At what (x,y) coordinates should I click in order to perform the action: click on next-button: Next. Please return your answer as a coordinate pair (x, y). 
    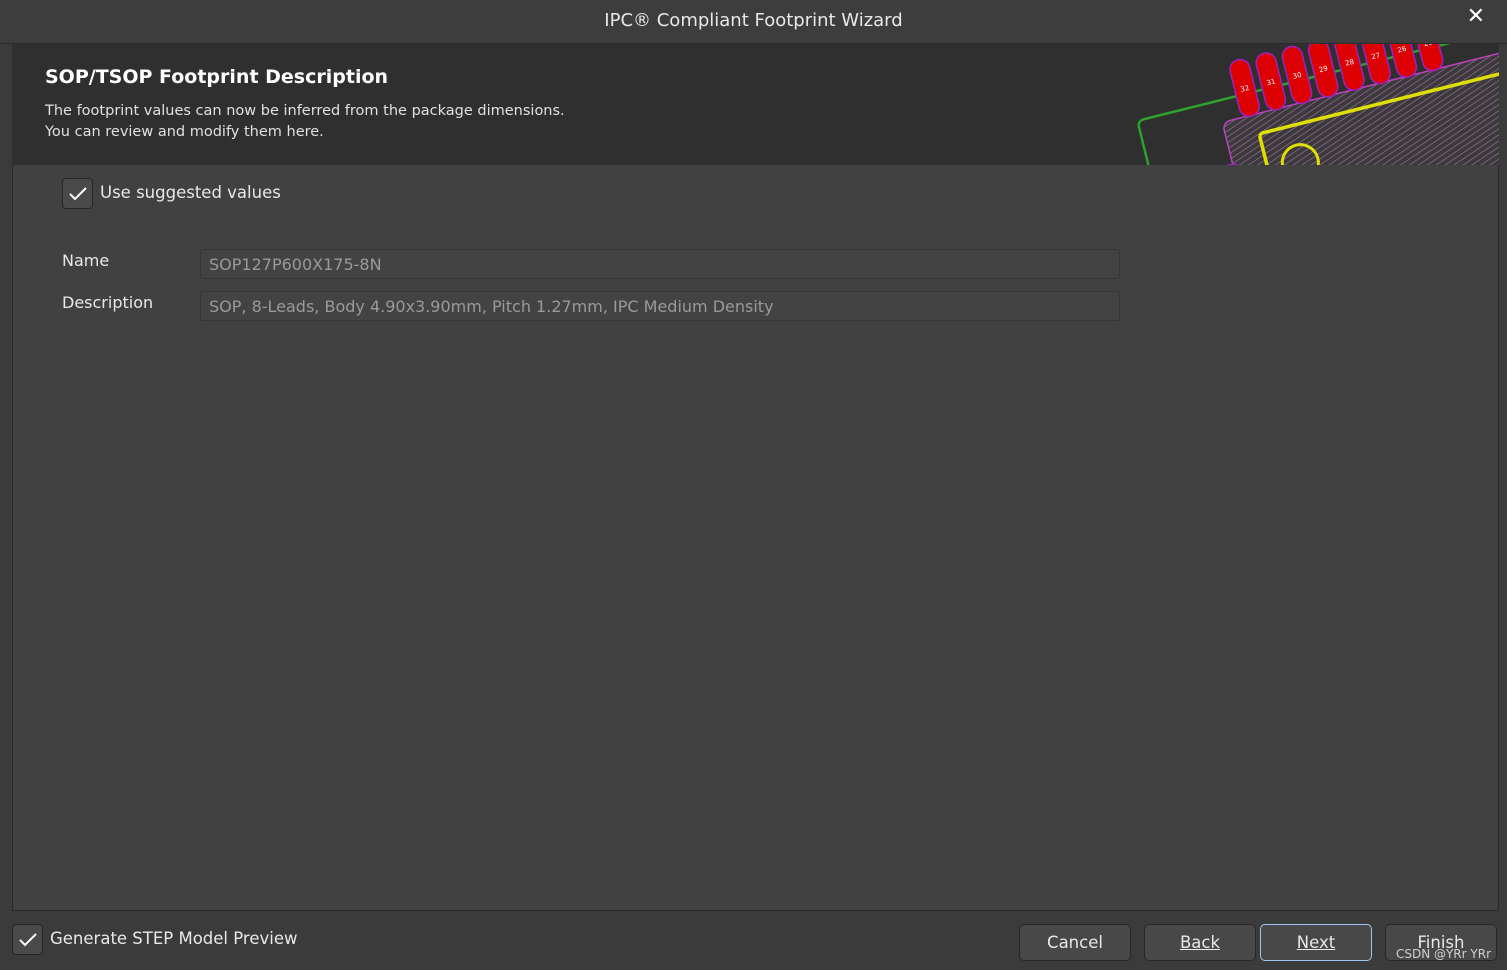
    Looking at the image, I should click on (1316, 942).